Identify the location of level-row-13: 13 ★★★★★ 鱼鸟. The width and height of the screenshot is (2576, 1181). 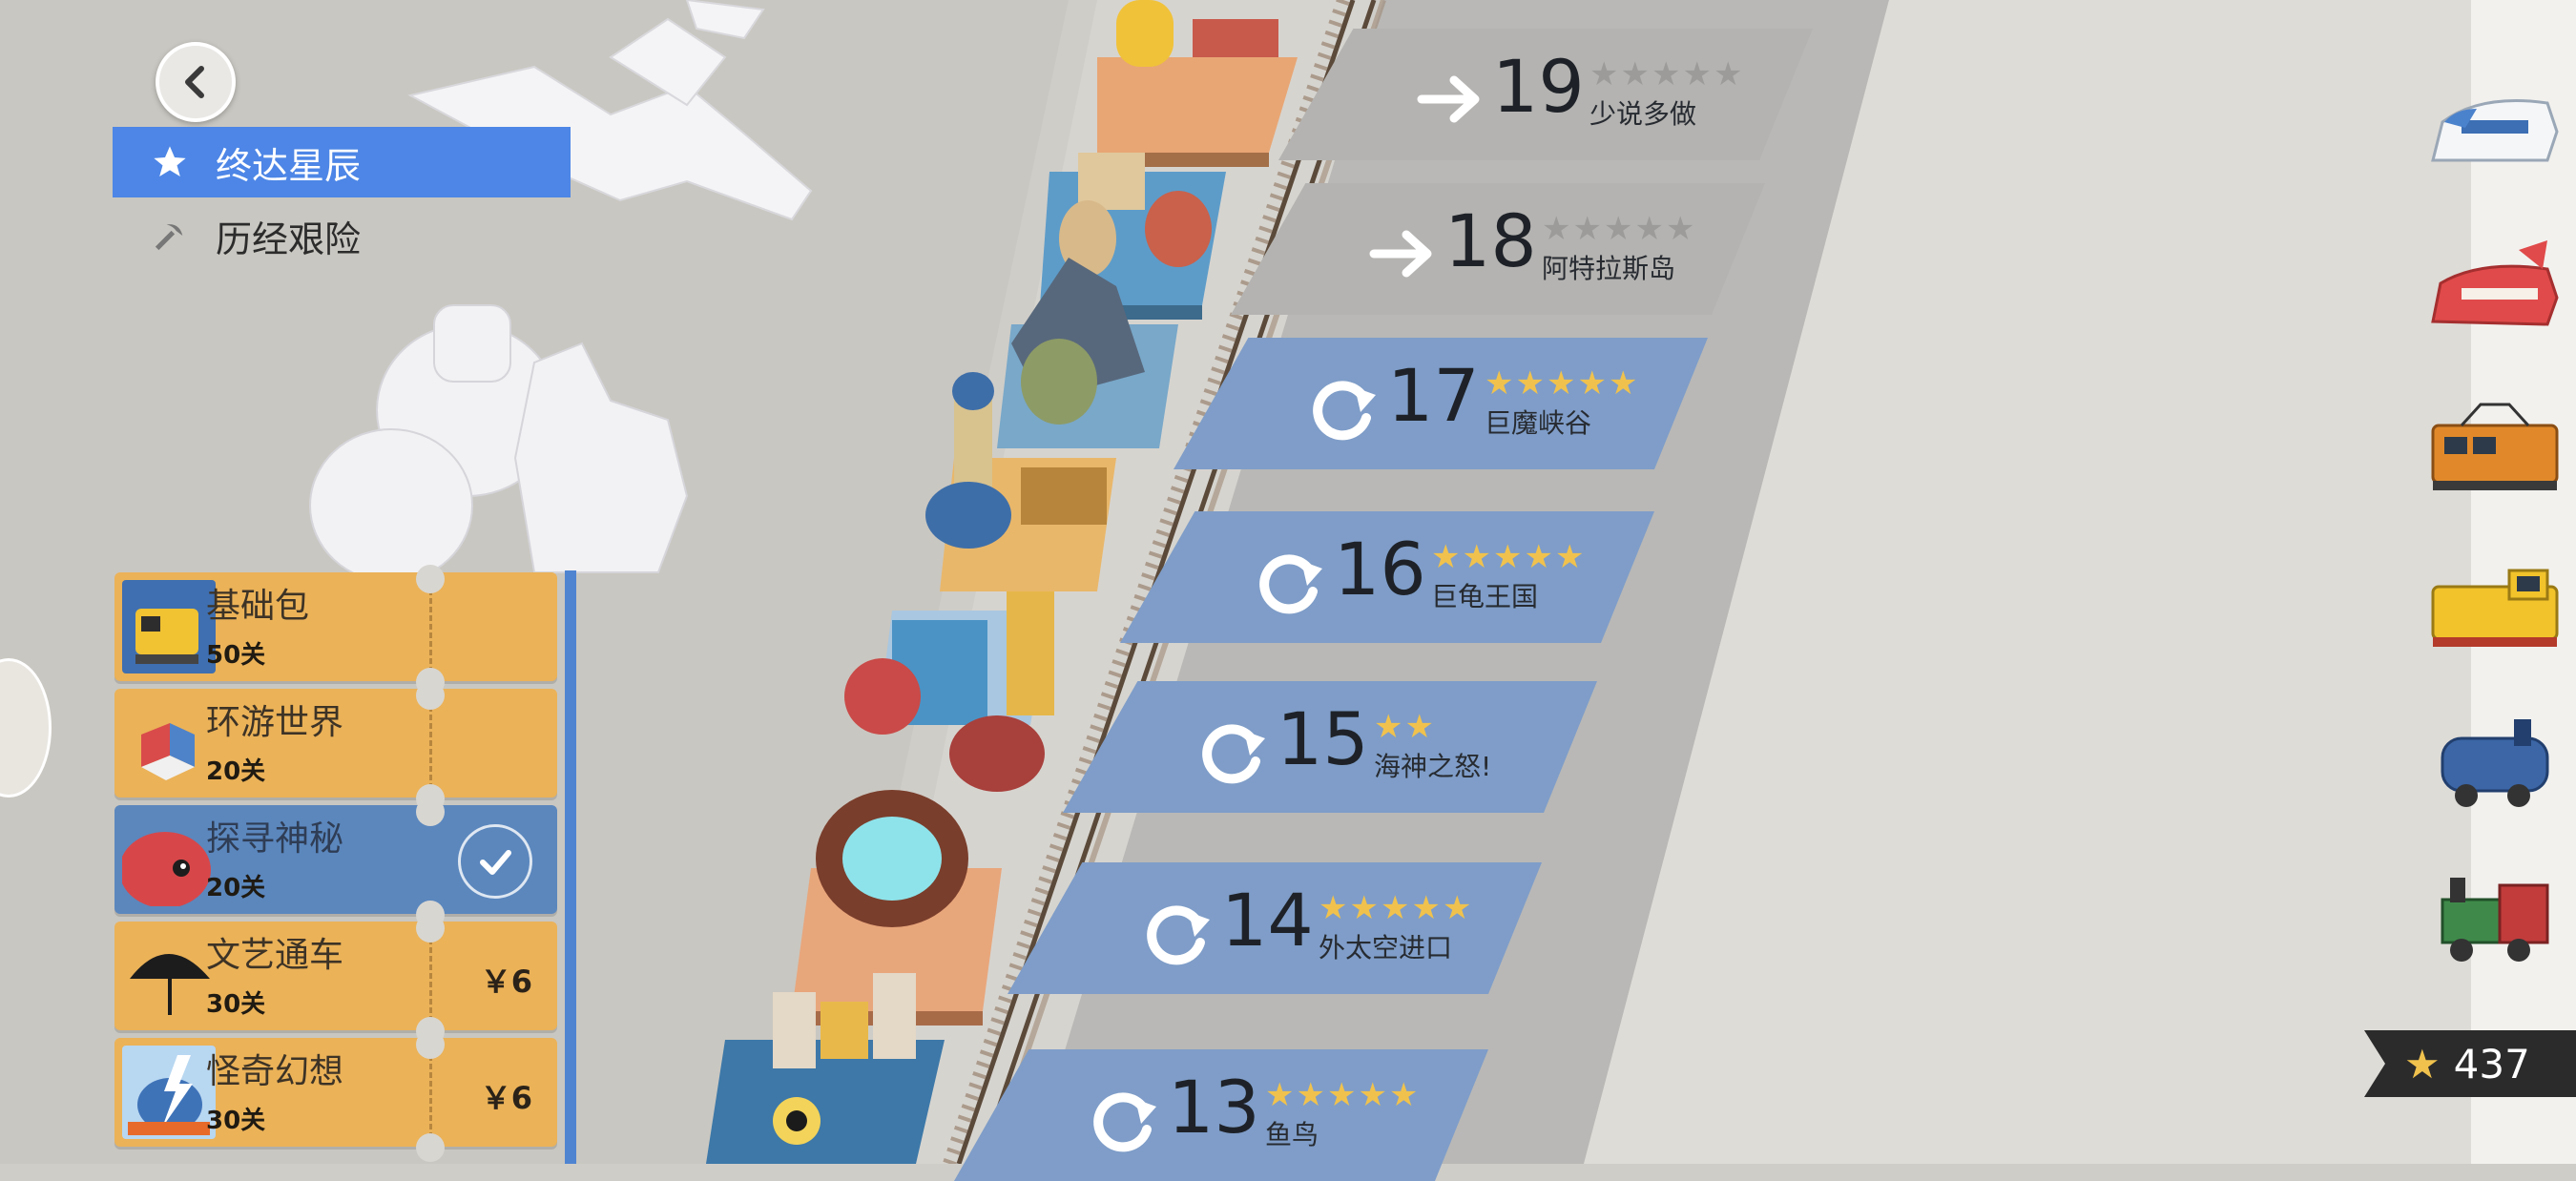
(1269, 1119).